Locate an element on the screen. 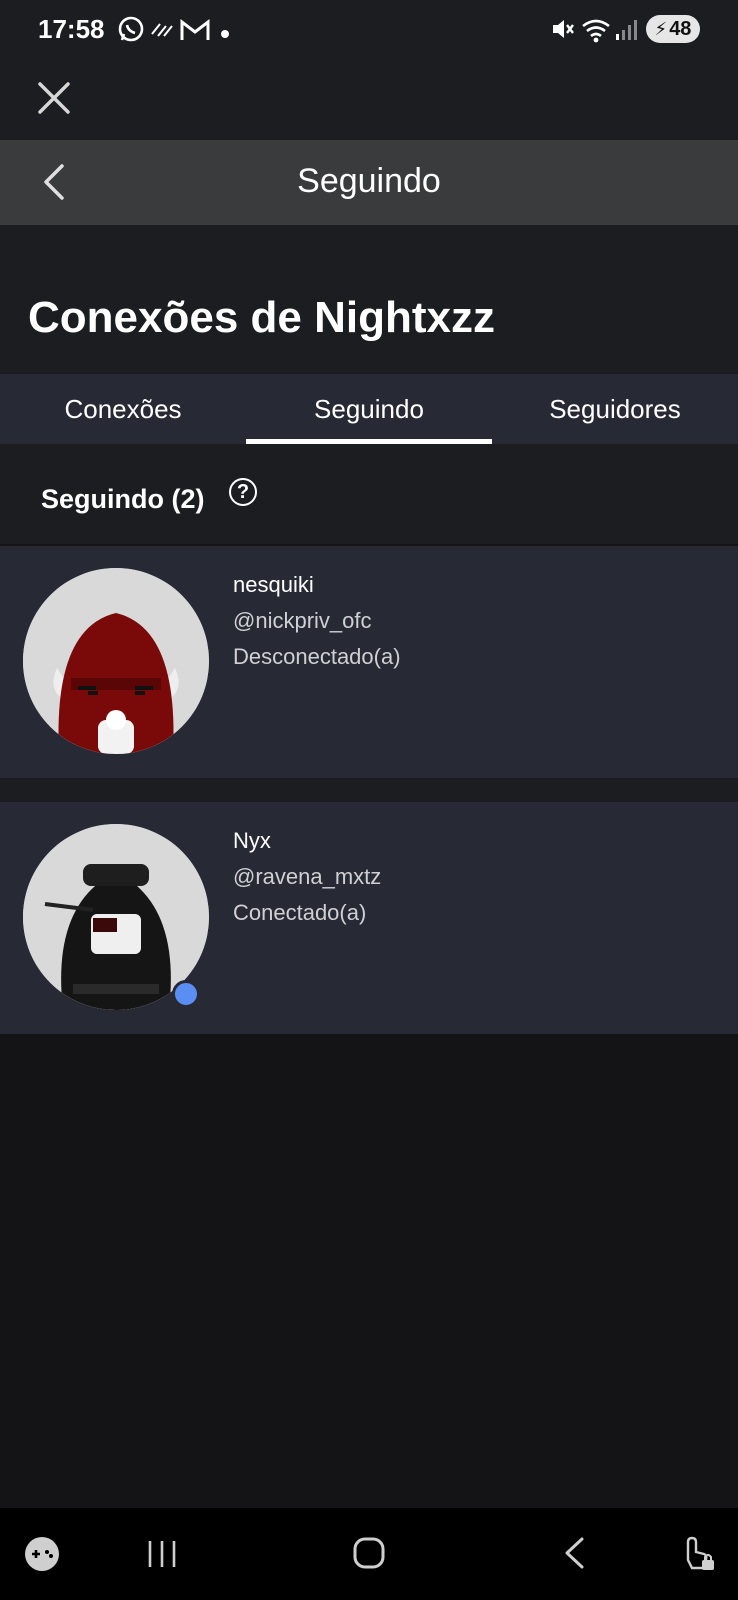  wifi-icon is located at coordinates (596, 32).